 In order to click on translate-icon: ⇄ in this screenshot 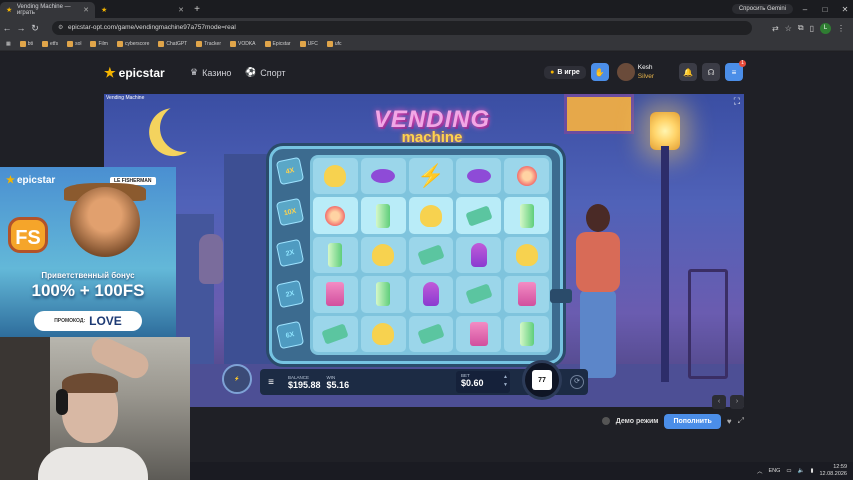, I will do `click(775, 28)`.